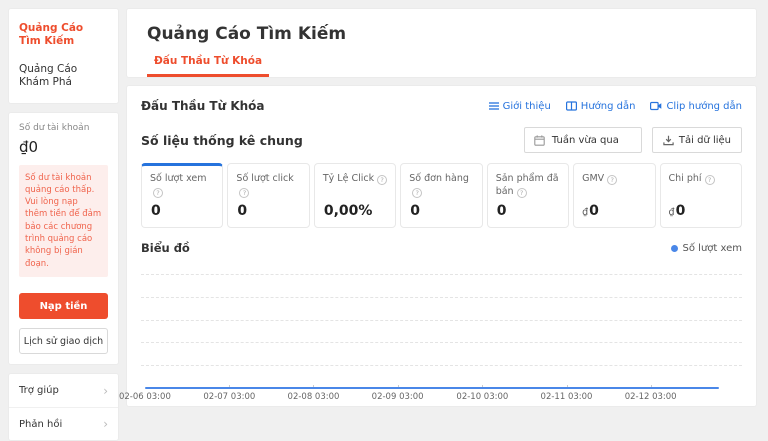  I want to click on legend-dot-icon, so click(674, 248).